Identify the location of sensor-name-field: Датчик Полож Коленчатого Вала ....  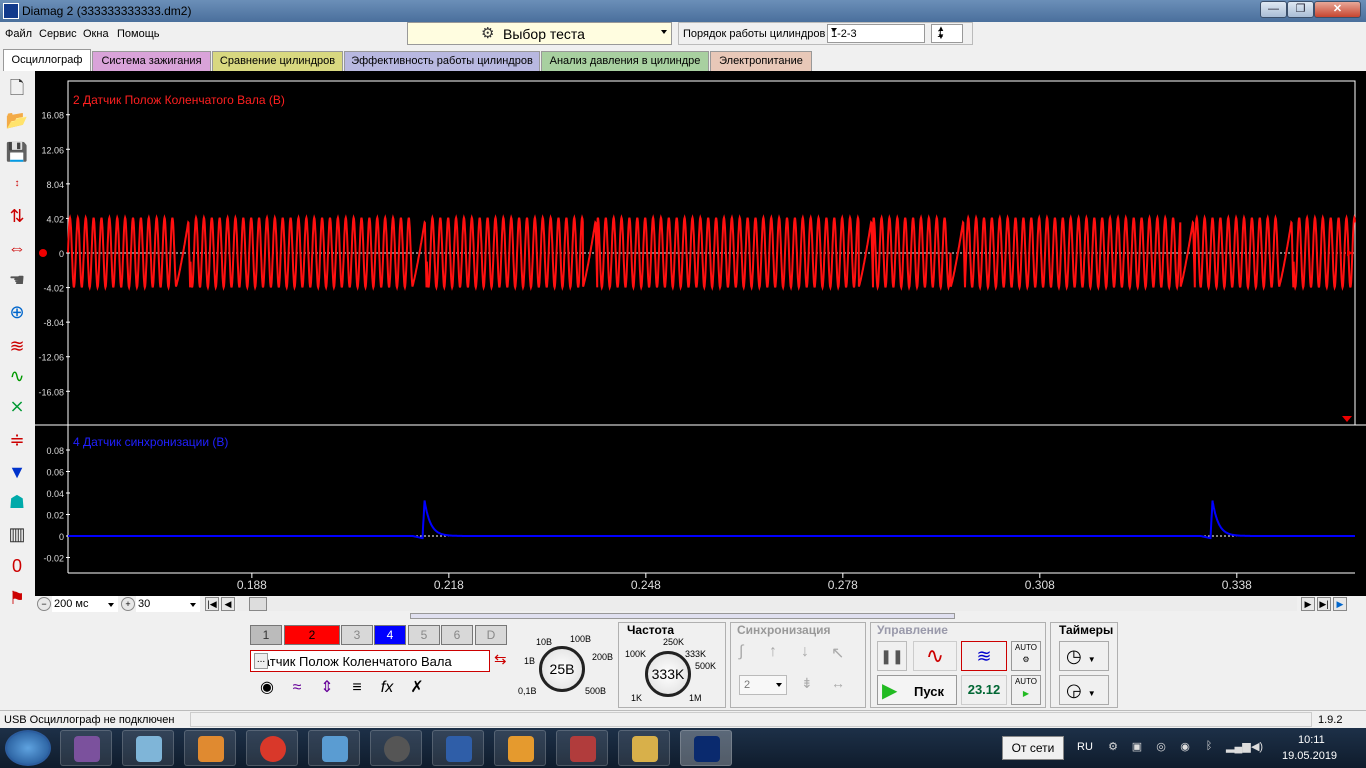
(370, 661).